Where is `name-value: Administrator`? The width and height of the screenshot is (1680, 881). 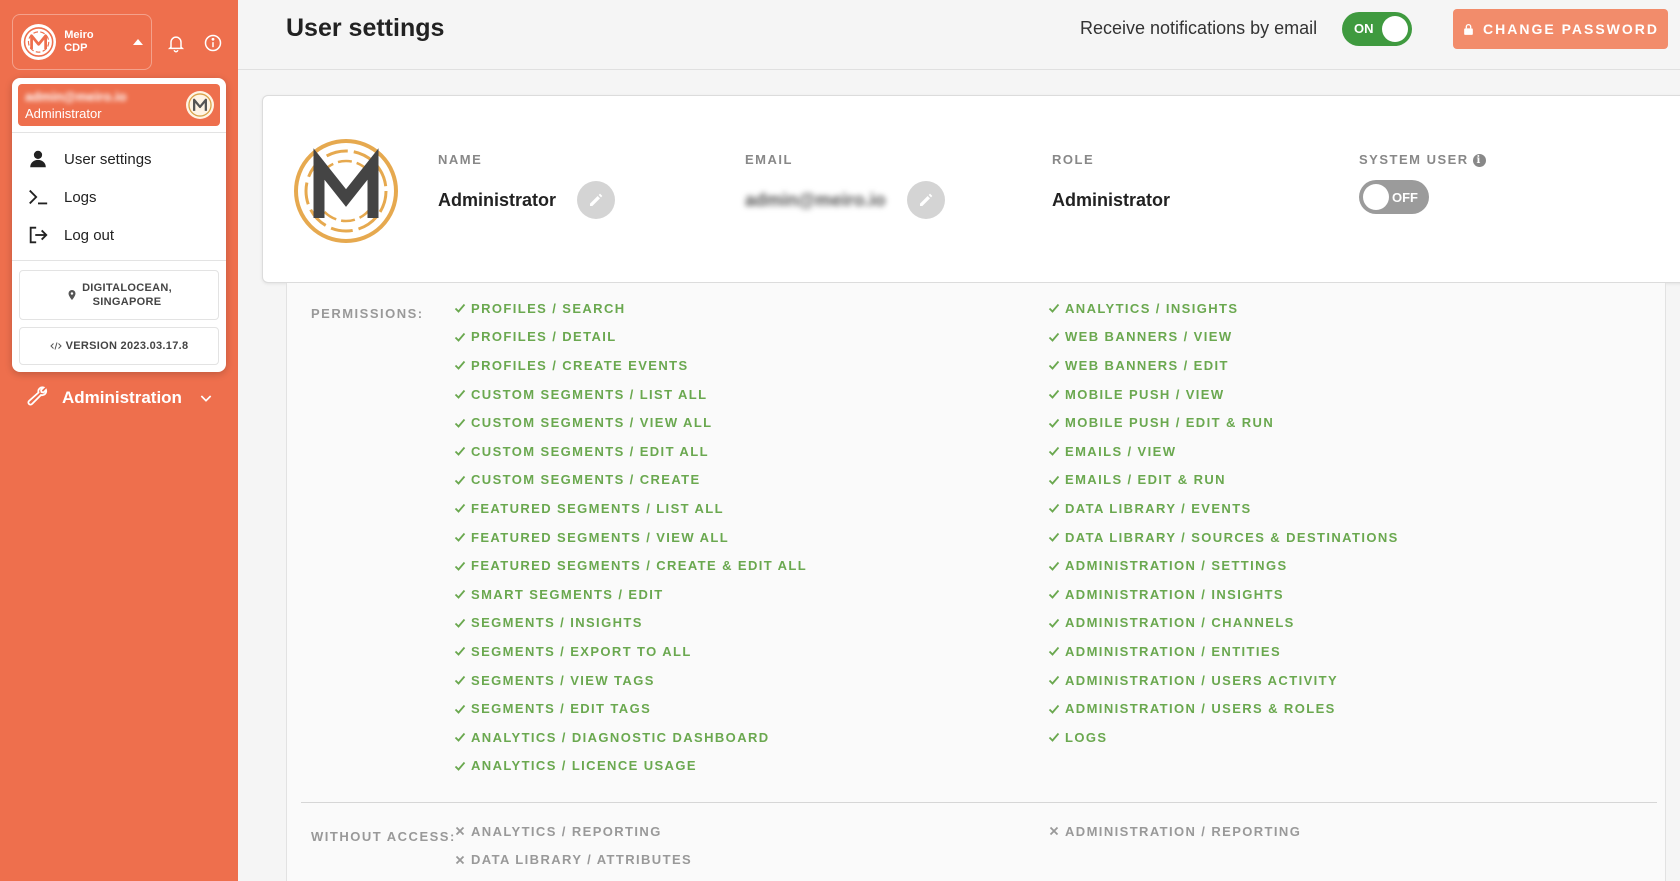 name-value: Administrator is located at coordinates (497, 200).